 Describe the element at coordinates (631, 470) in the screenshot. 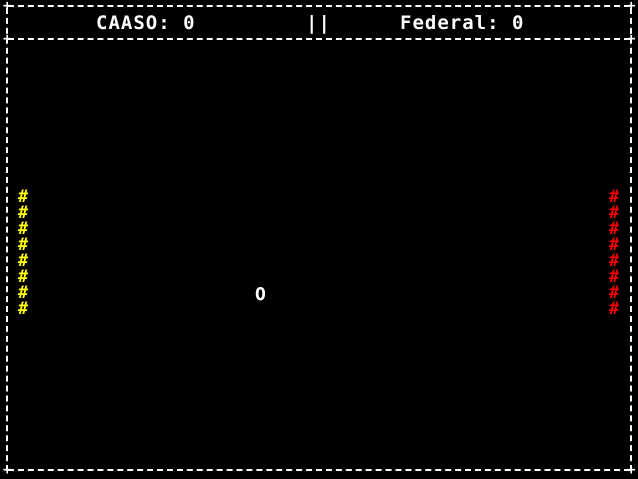

I see `corner-bottom-right: +` at that location.